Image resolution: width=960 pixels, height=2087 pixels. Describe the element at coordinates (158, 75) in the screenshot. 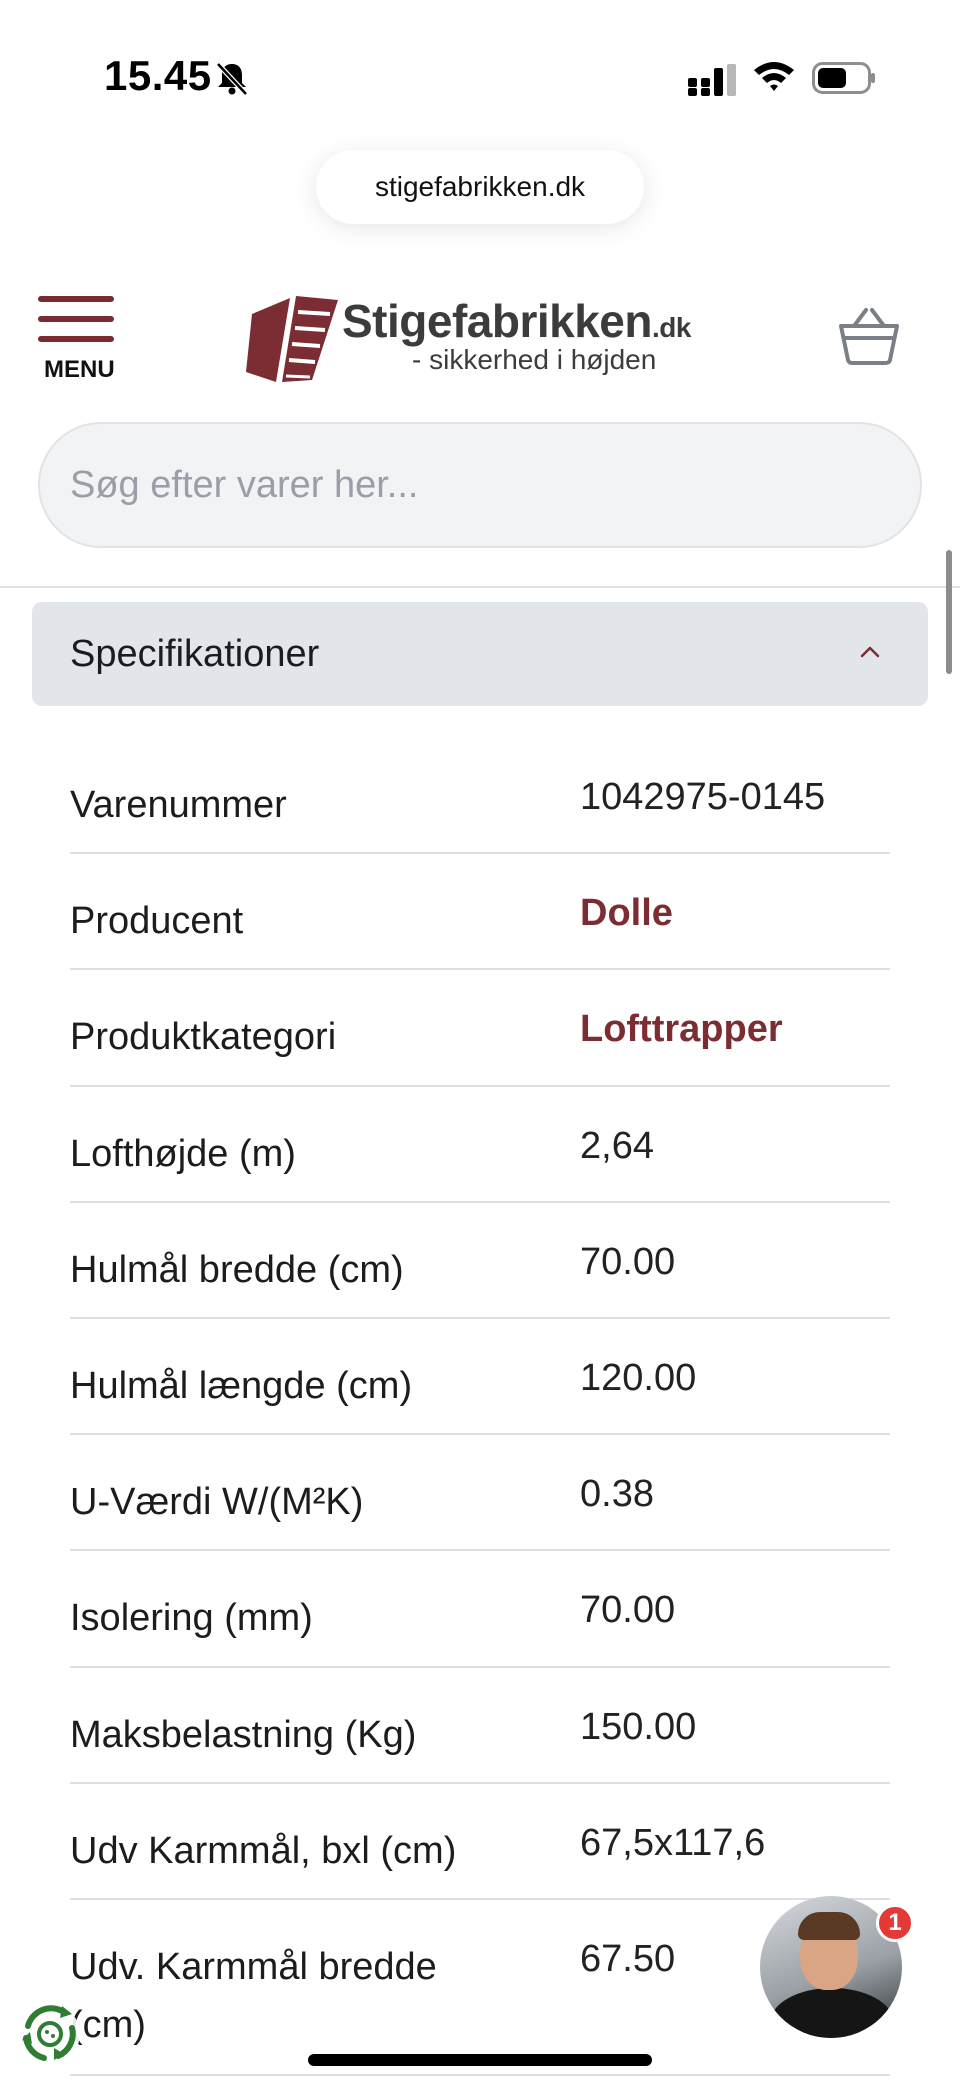

I see `status-time: 15.45` at that location.